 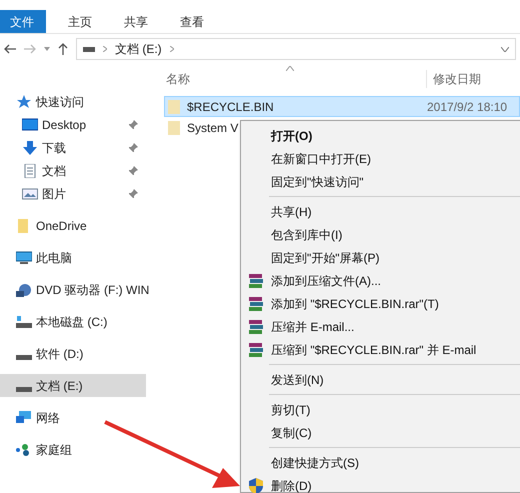 I want to click on file-name: System V, so click(x=212, y=128).